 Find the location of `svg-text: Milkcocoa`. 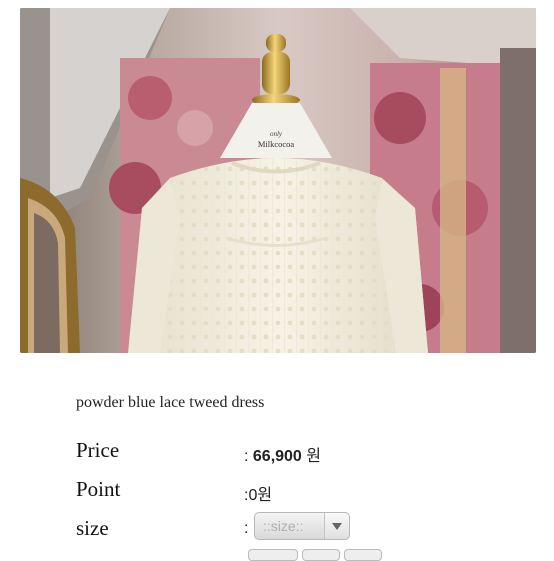

svg-text: Milkcocoa is located at coordinates (276, 144).